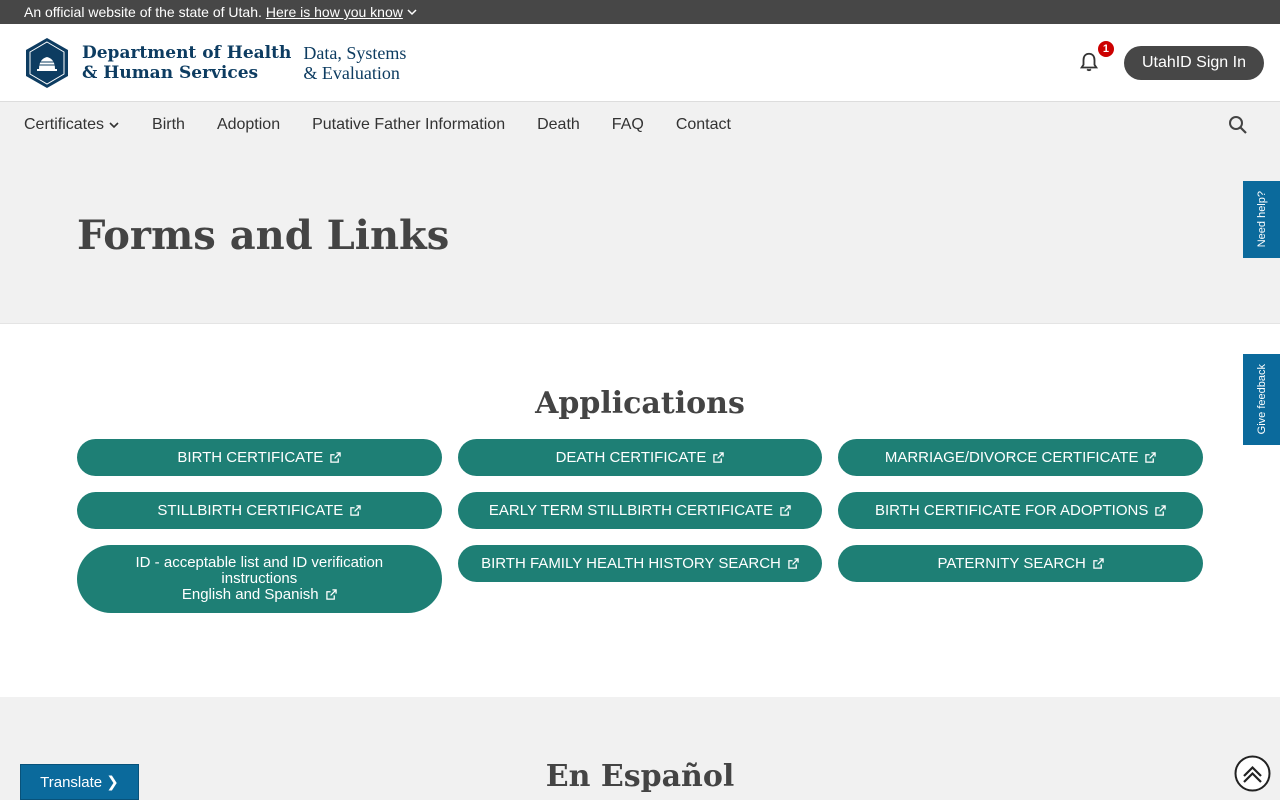  I want to click on bell-icon, so click(1088, 61).